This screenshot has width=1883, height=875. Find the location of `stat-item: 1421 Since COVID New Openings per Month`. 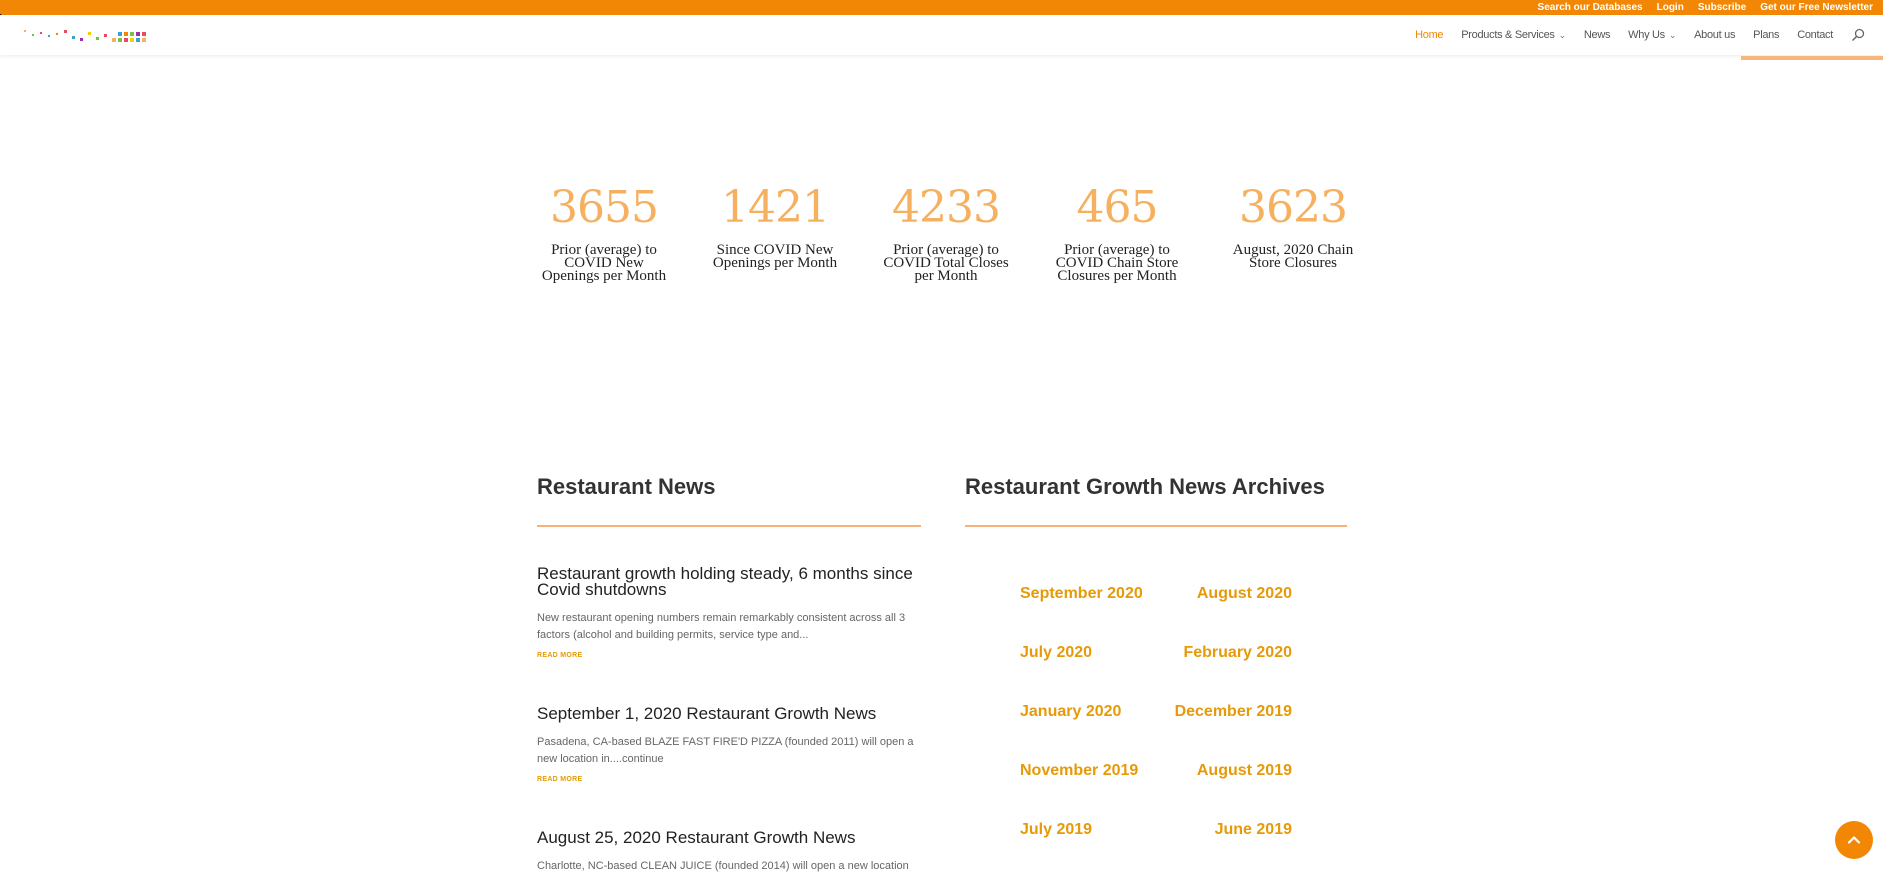

stat-item: 1421 Since COVID New Openings per Month is located at coordinates (775, 226).